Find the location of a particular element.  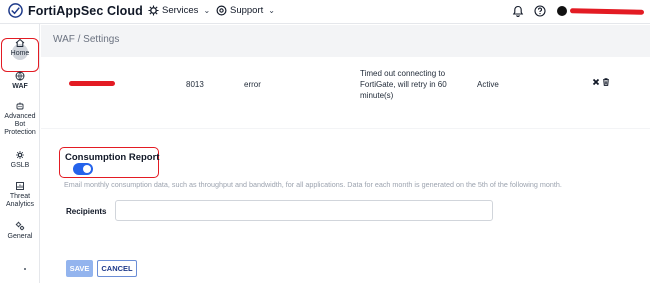

sidebar-item-label: WAF is located at coordinates (20, 86).